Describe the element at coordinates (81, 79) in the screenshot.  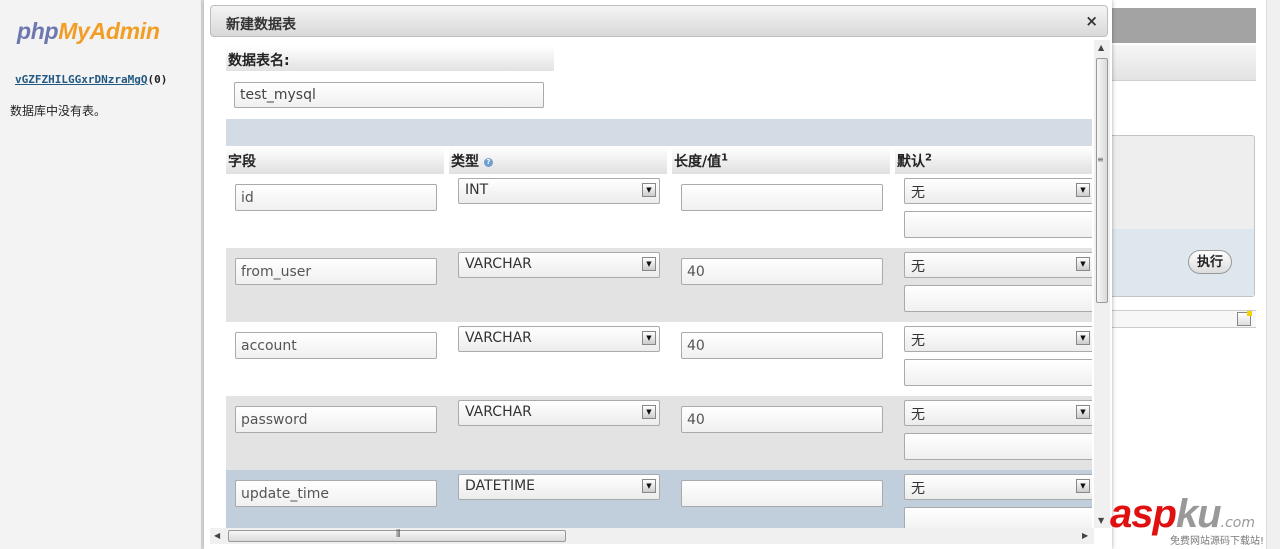
I see `database-link: vGZFZHILGGxrDNzraMgQ` at that location.